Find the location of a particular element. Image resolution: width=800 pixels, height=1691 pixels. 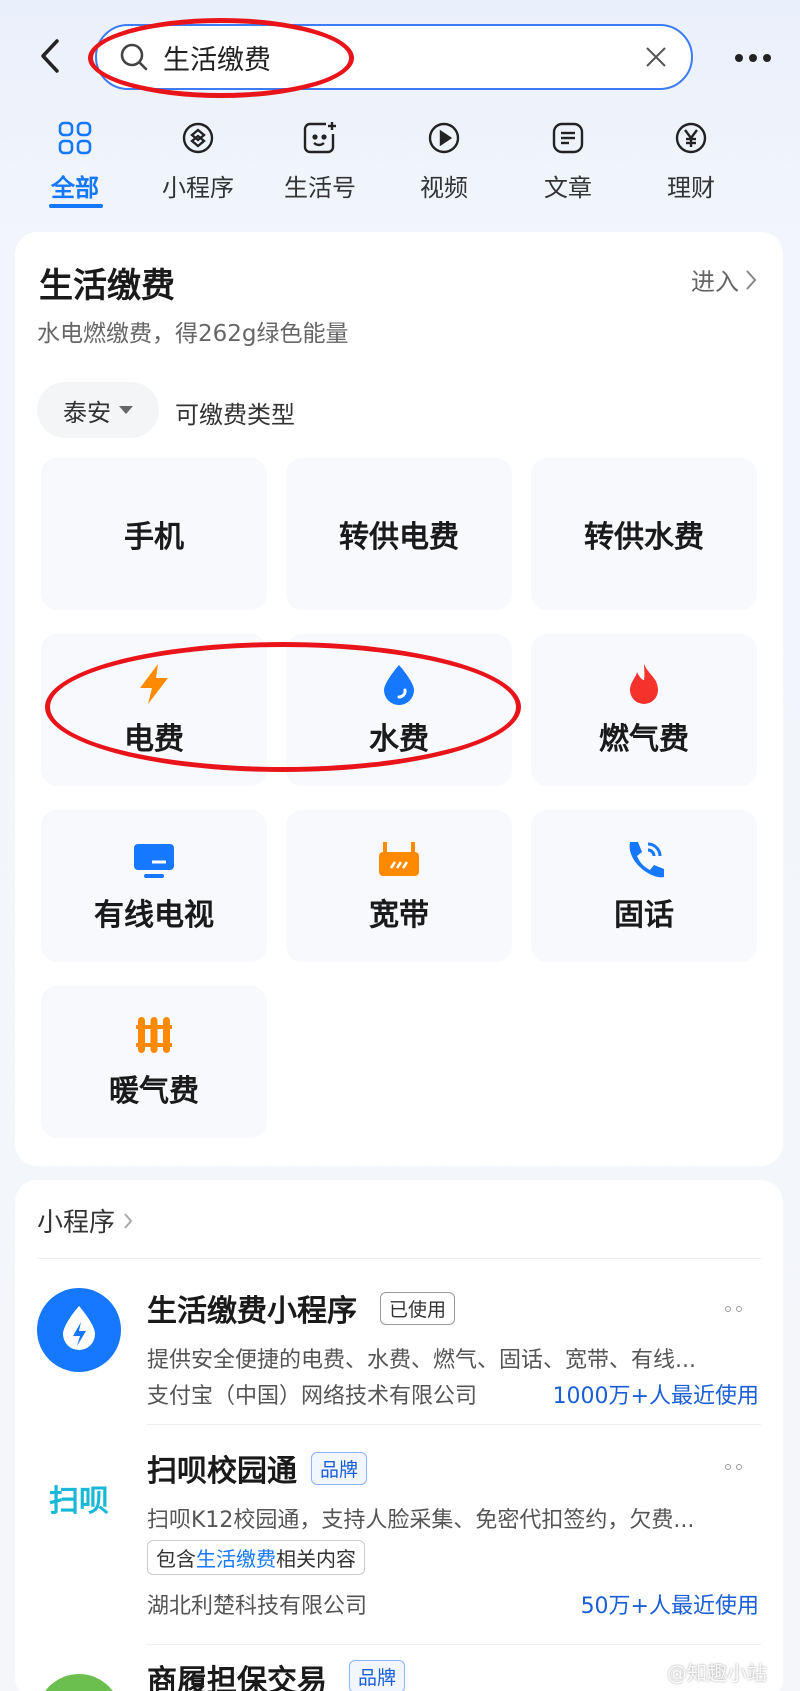

life-account-icon is located at coordinates (320, 138).